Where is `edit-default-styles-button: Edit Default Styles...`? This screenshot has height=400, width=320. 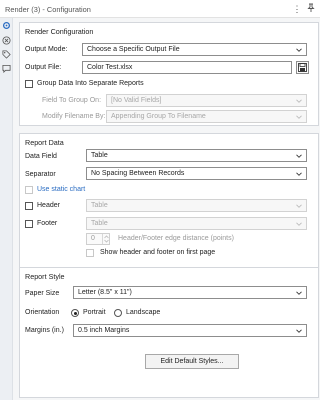 edit-default-styles-button: Edit Default Styles... is located at coordinates (192, 361).